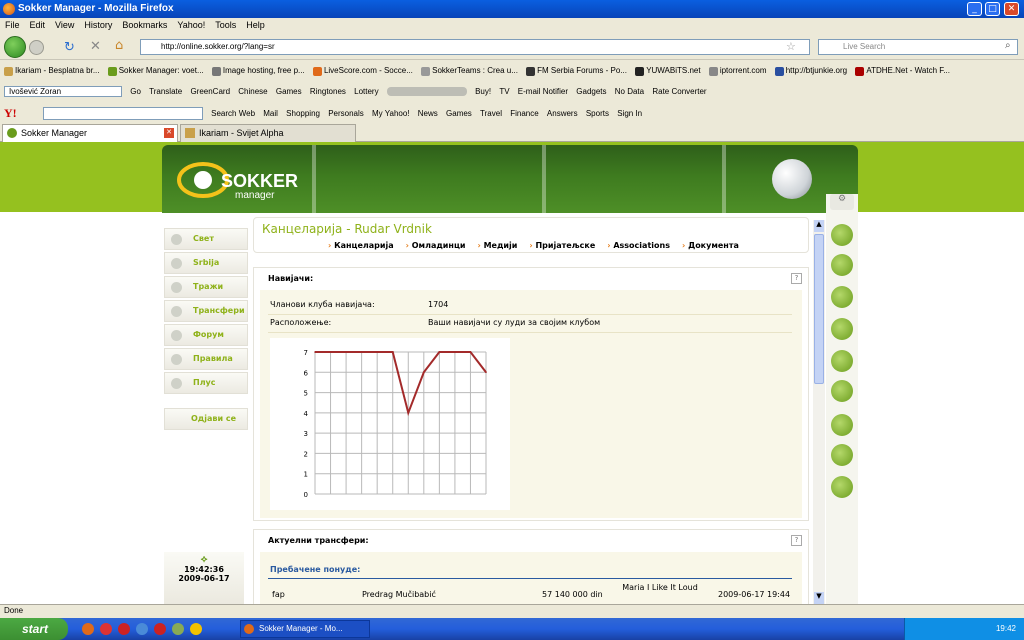 The height and width of the screenshot is (640, 1024). Describe the element at coordinates (206, 287) in the screenshot. I see `sidebar-item-search: Тражи` at that location.